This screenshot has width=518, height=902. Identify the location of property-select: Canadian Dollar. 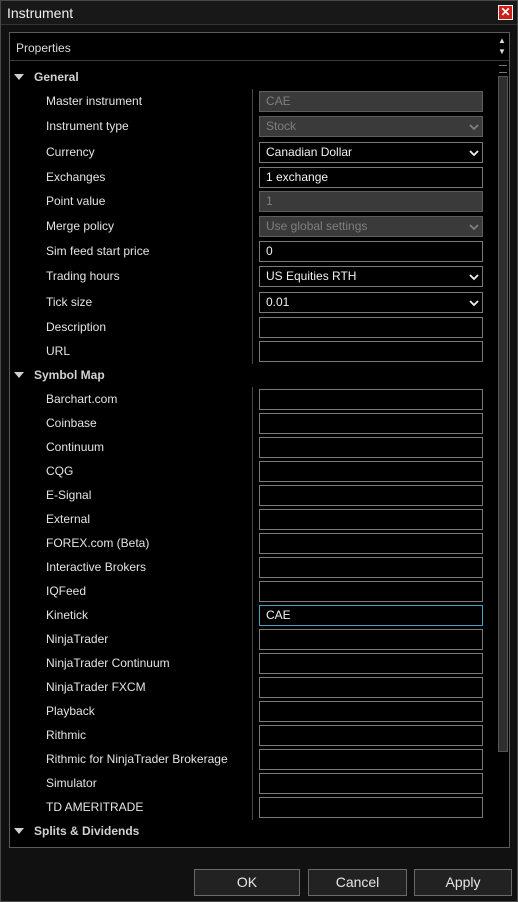
(371, 152).